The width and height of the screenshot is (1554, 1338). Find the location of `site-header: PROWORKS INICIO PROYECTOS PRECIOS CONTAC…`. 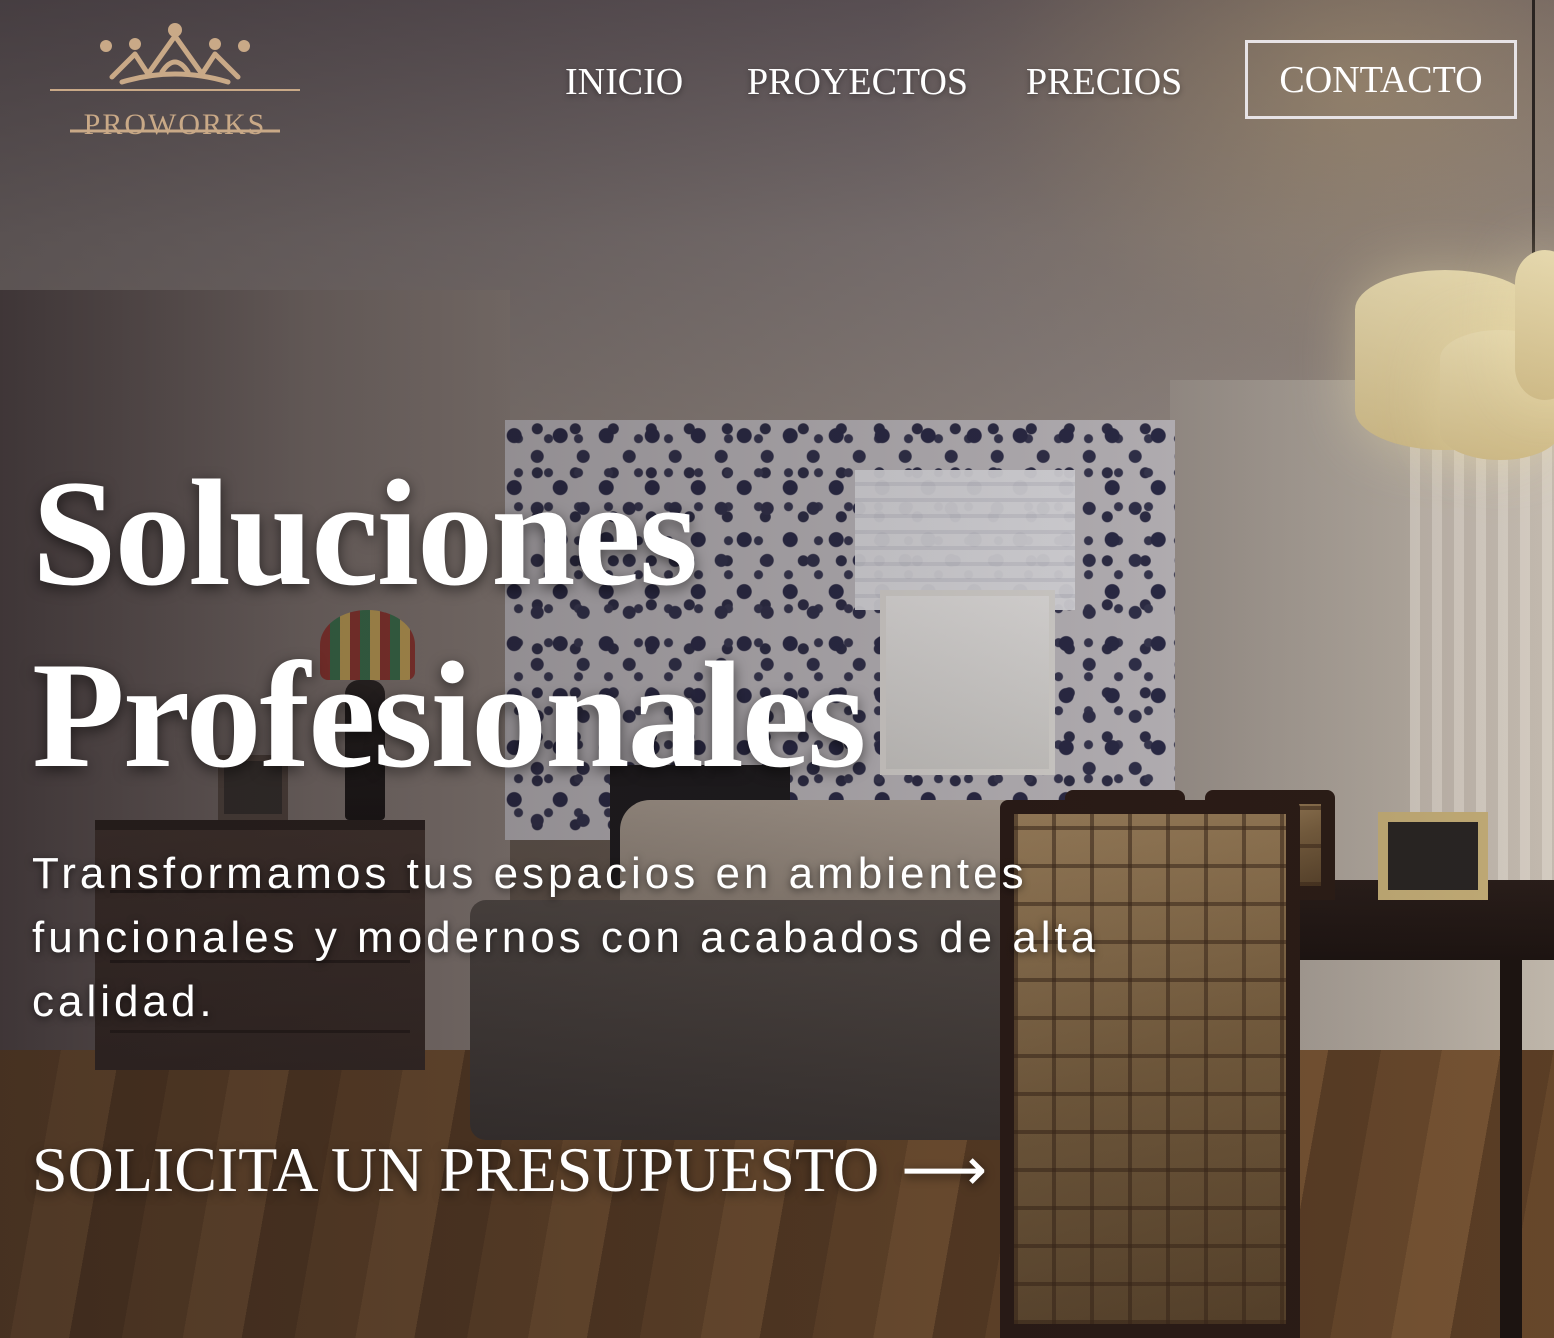

site-header: PROWORKS INICIO PROYECTOS PRECIOS CONTAC… is located at coordinates (777, 75).